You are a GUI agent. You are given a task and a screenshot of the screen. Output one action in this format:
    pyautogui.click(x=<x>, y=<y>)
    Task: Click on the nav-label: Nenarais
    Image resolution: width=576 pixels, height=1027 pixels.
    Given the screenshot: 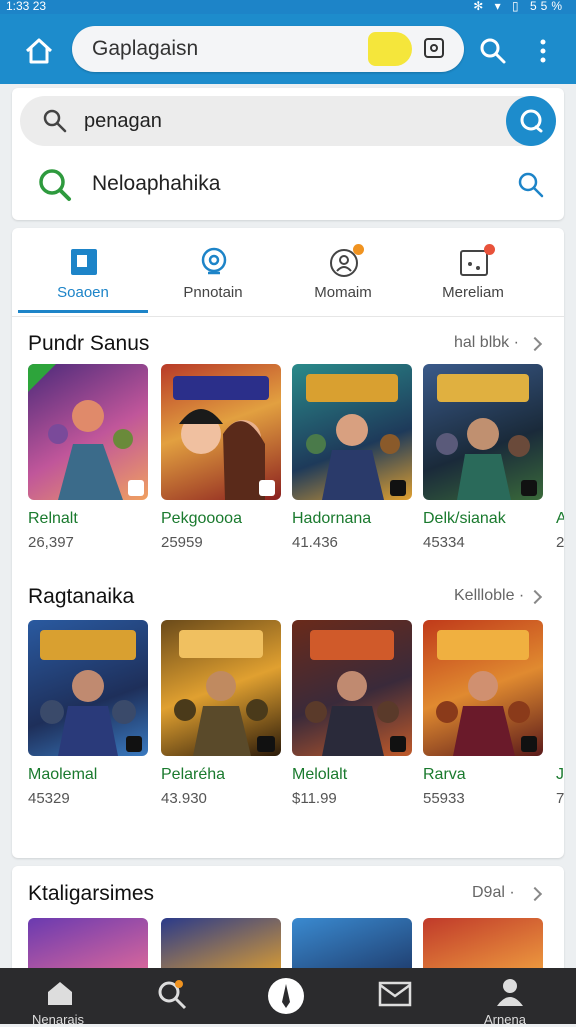 What is the action you would take?
    pyautogui.click(x=58, y=1019)
    